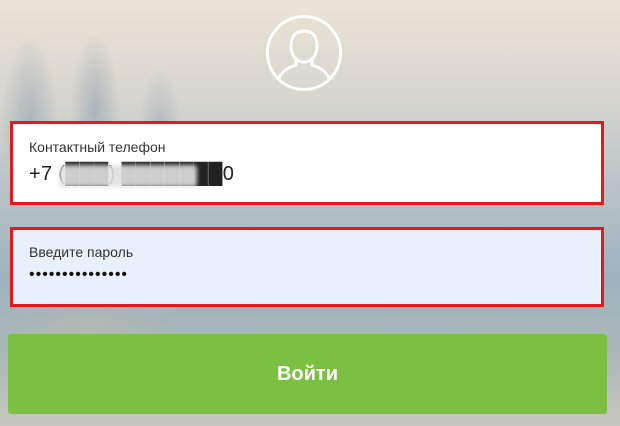 The image size is (620, 426). I want to click on phone-input: +7 (███) ███████0, so click(307, 175).